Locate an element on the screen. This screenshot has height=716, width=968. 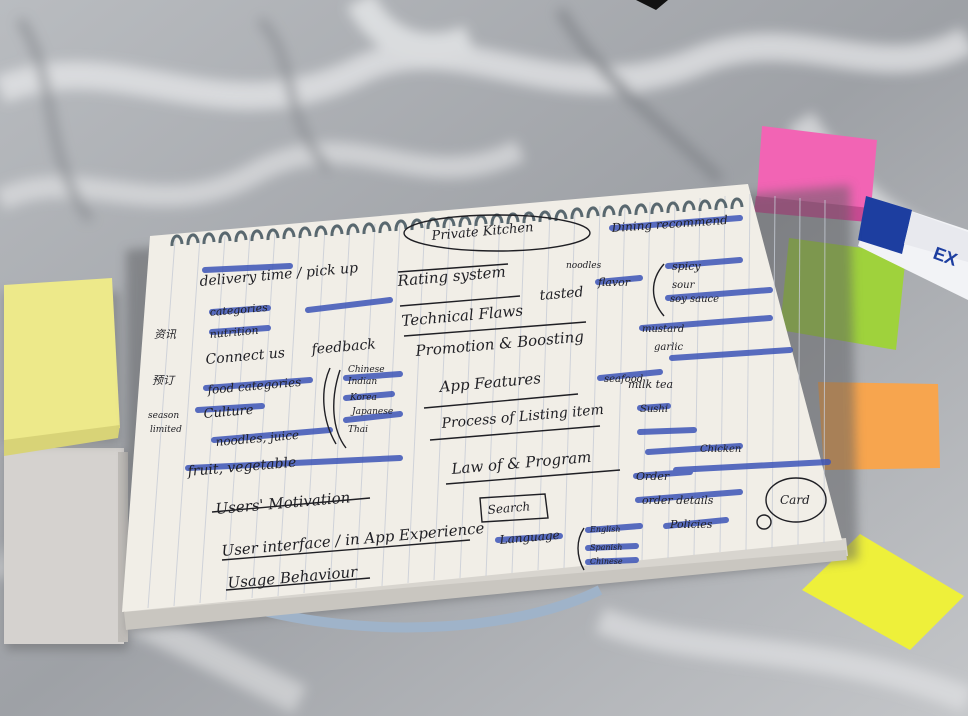
note-food-categories: food categories is located at coordinates (254, 386).